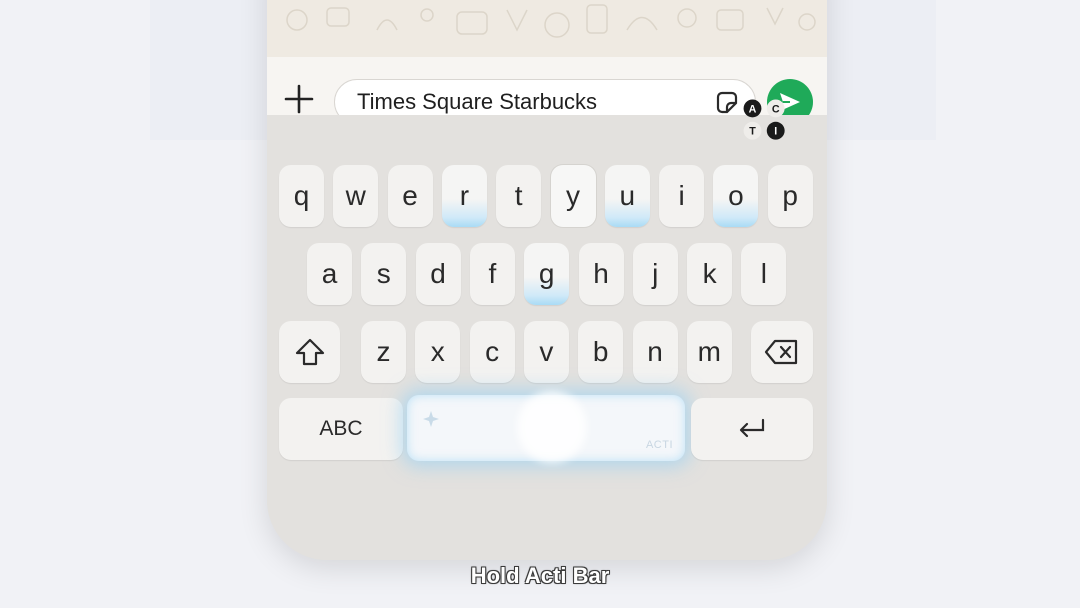  What do you see at coordinates (709, 352) in the screenshot?
I see `key-m: m` at bounding box center [709, 352].